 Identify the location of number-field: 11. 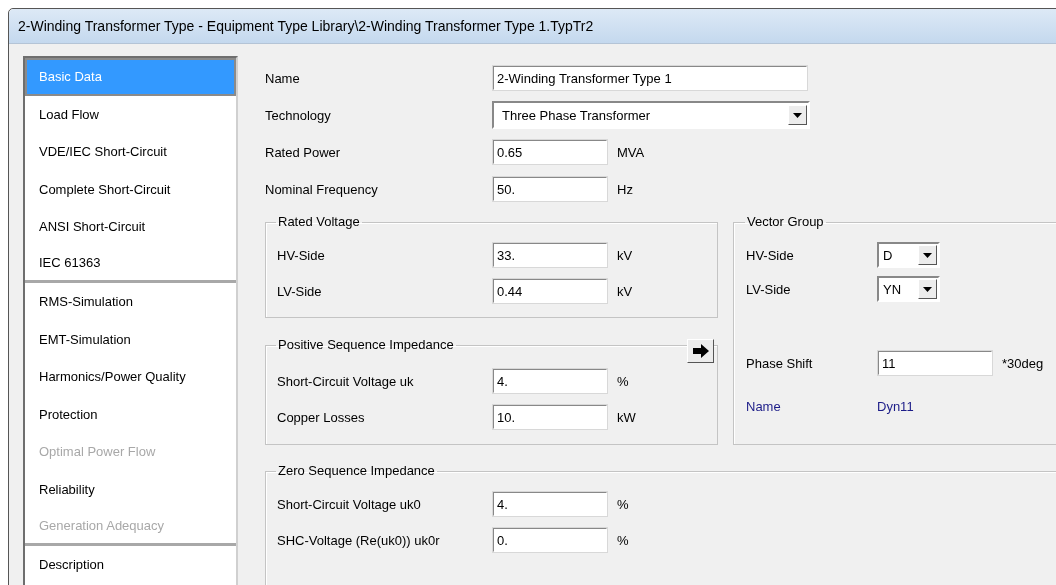
(935, 363).